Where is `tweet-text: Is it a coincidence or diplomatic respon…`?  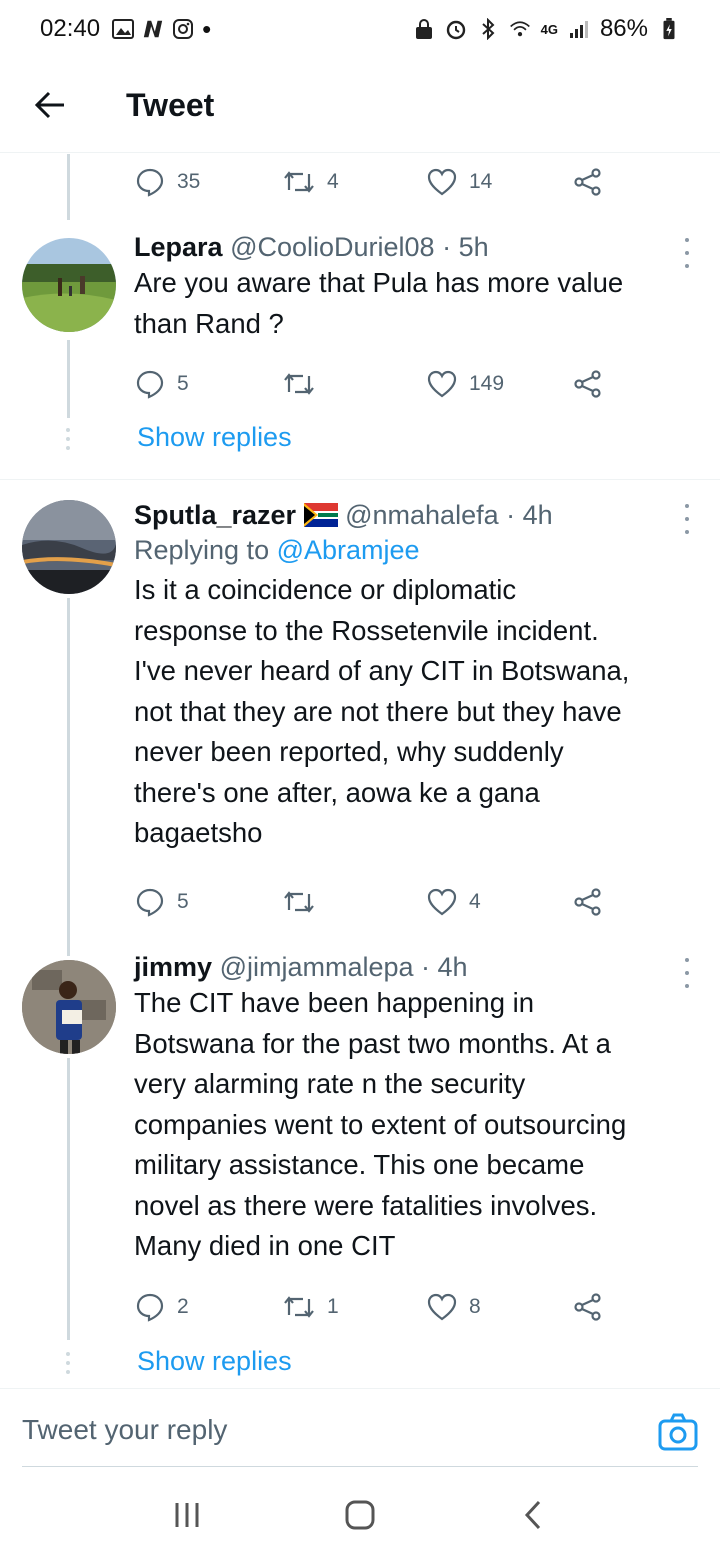
tweet-text: Is it a coincidence or diplomatic respon… is located at coordinates (382, 711).